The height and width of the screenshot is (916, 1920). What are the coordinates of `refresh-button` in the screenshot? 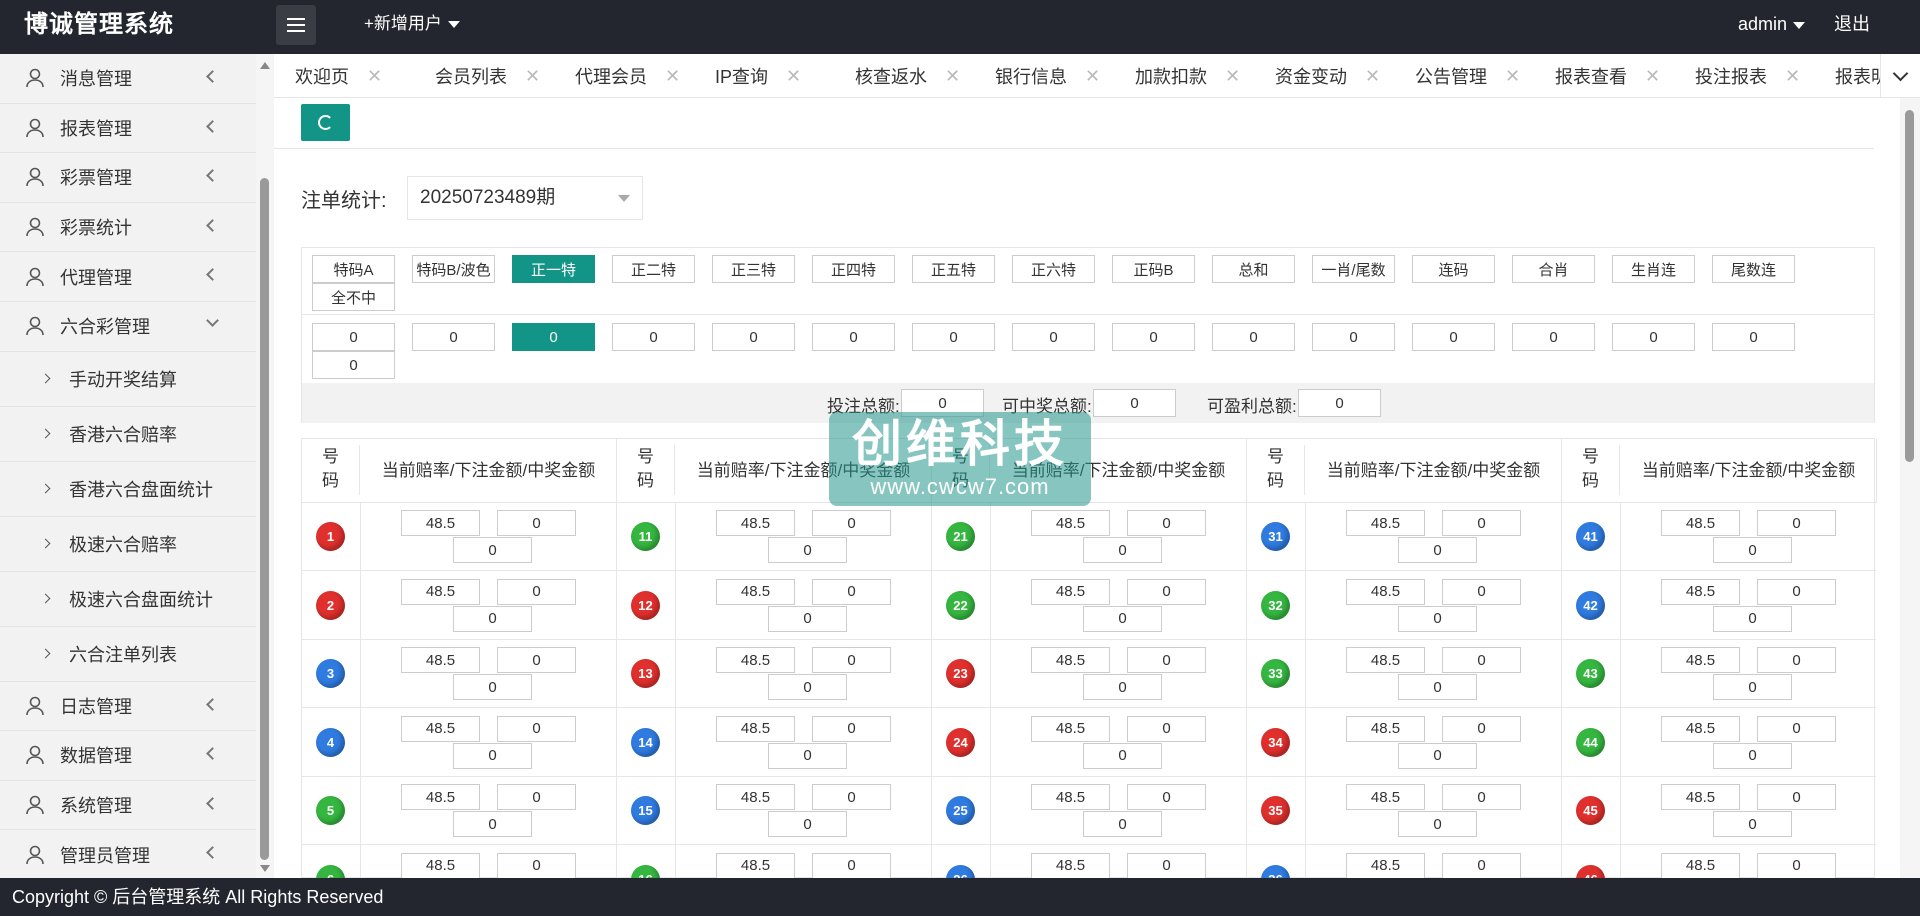 It's located at (325, 122).